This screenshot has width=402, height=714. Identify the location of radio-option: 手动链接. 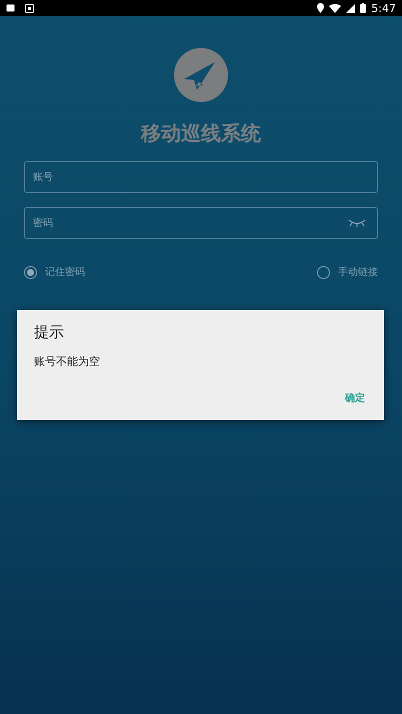
(347, 272).